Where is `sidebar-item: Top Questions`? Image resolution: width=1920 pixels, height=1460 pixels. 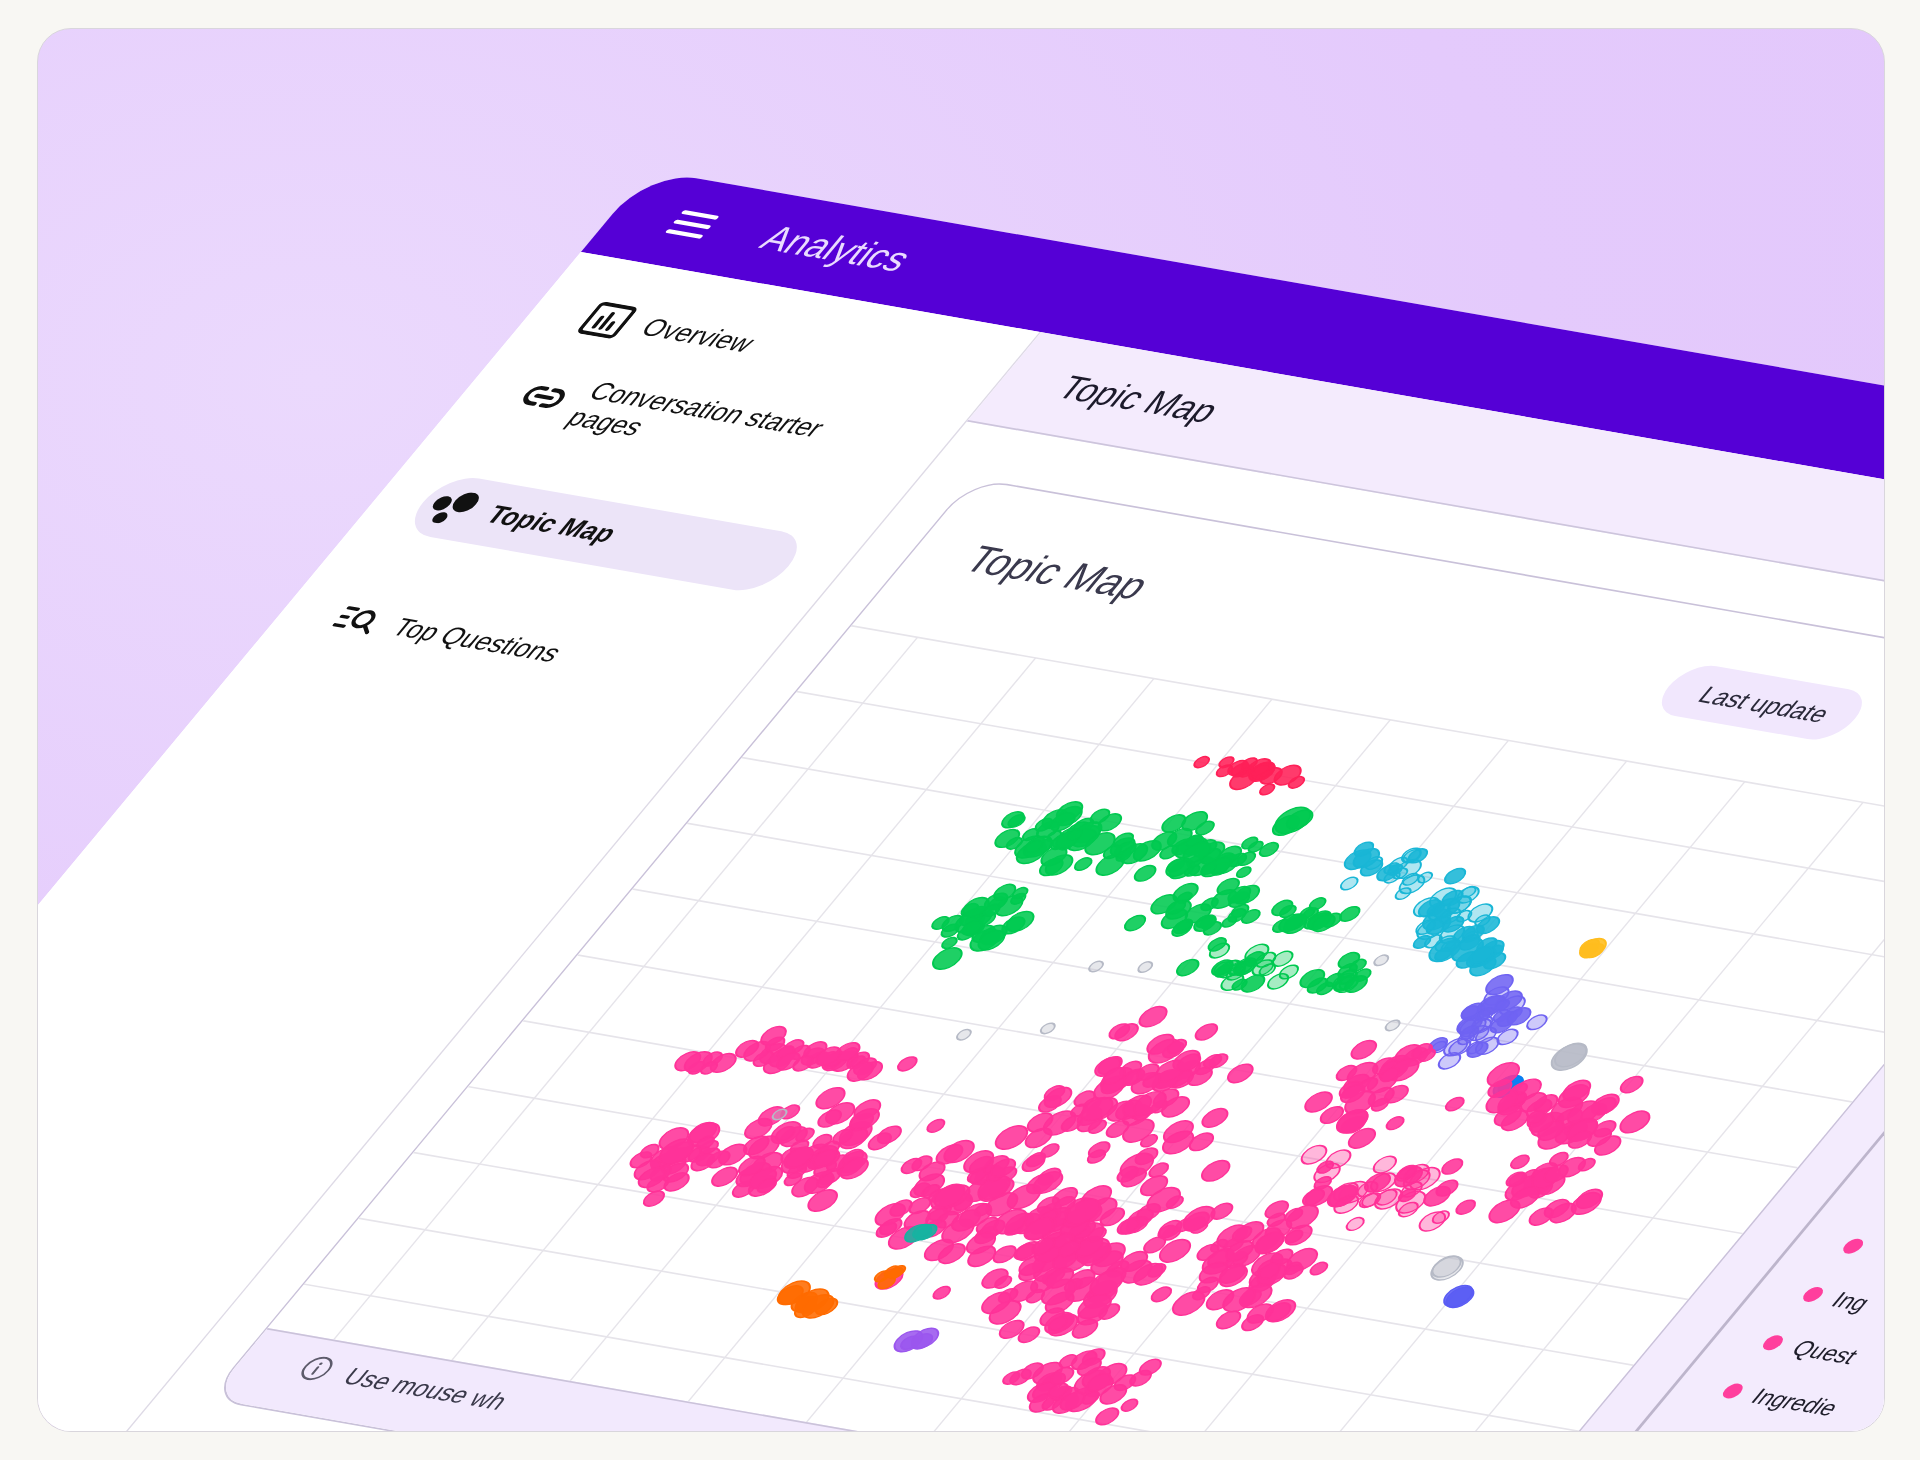
sidebar-item: Top Questions is located at coordinates (458, 636).